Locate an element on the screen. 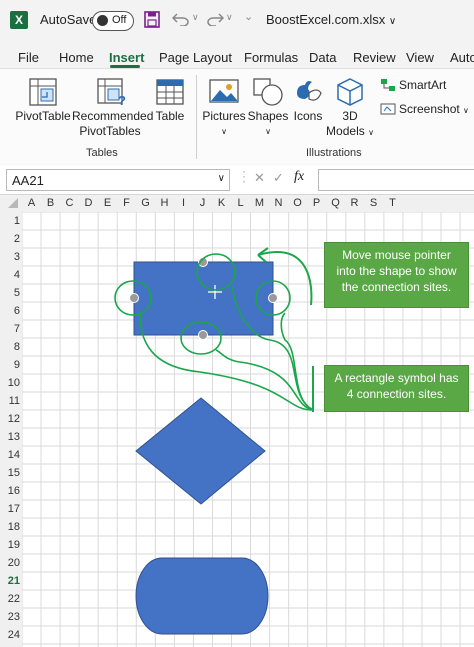 The image size is (474, 647). rectangle-shape is located at coordinates (203, 298).